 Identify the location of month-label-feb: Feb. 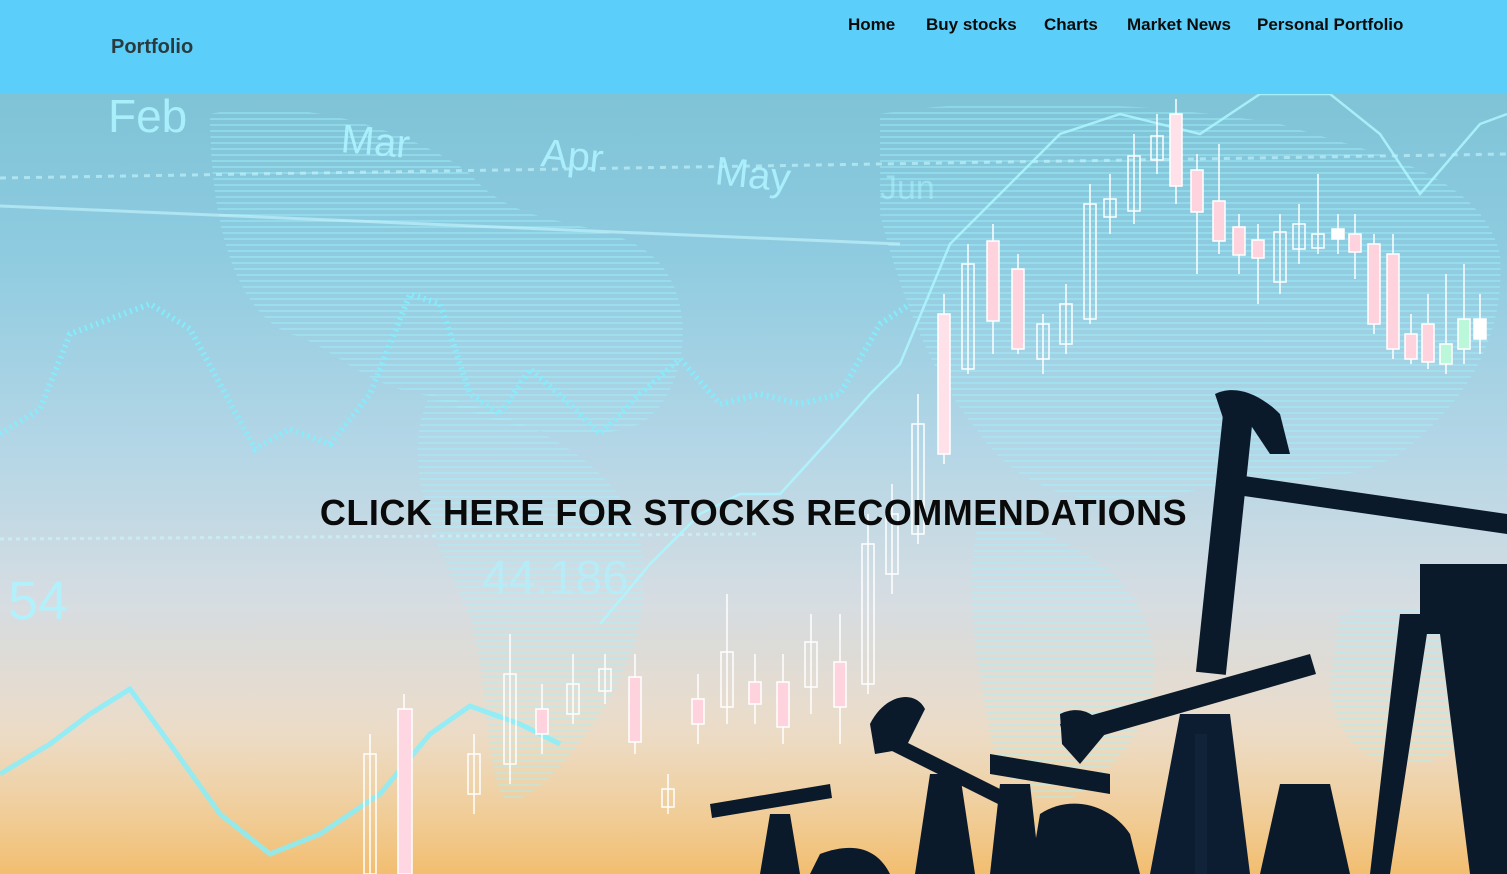
(147, 118).